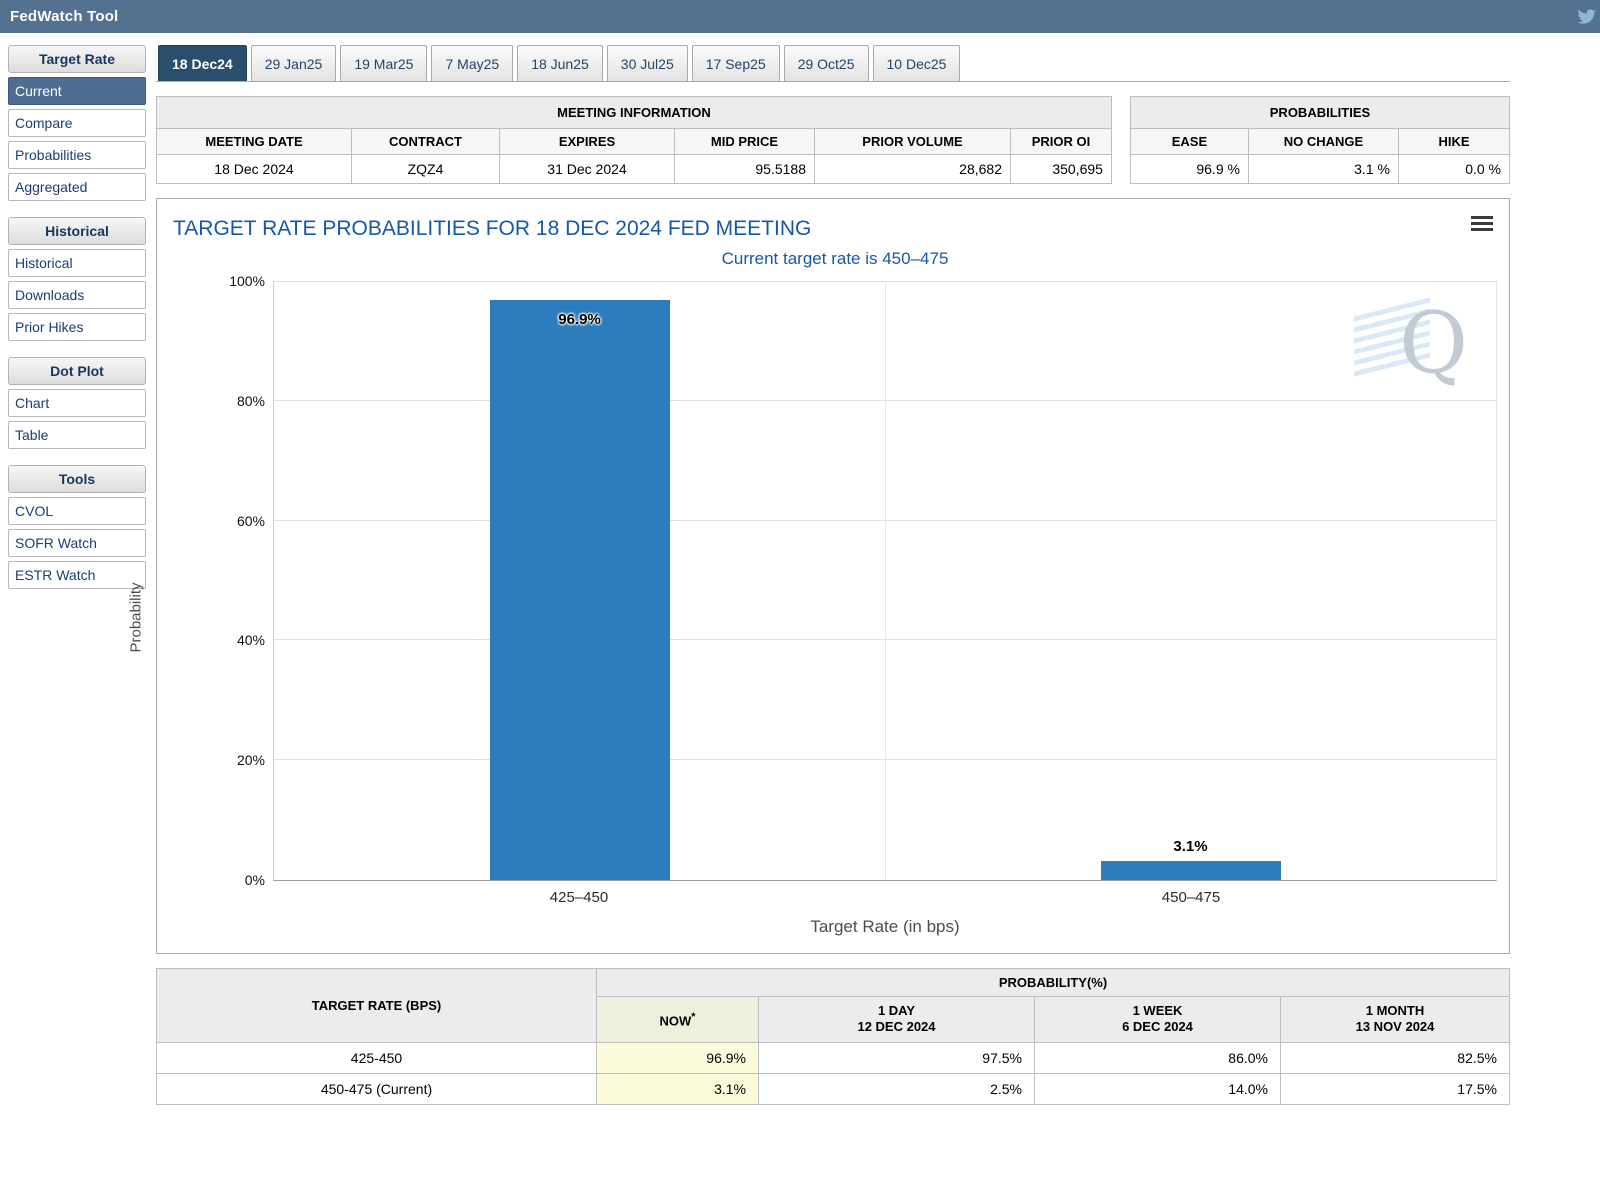 Image resolution: width=1600 pixels, height=1185 pixels. What do you see at coordinates (77, 479) in the screenshot?
I see `sidebar-header-tools: Tools` at bounding box center [77, 479].